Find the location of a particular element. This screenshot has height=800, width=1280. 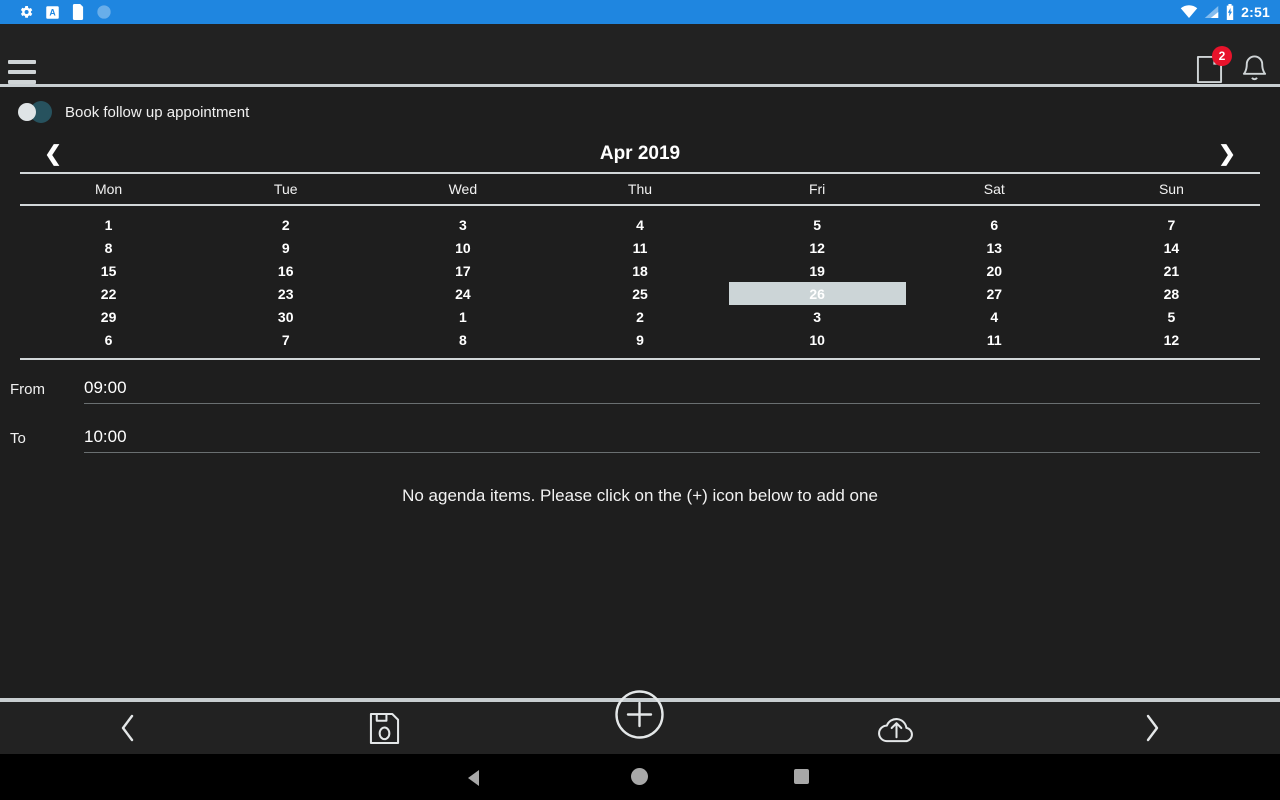

bell-notification-icon is located at coordinates (1254, 68).